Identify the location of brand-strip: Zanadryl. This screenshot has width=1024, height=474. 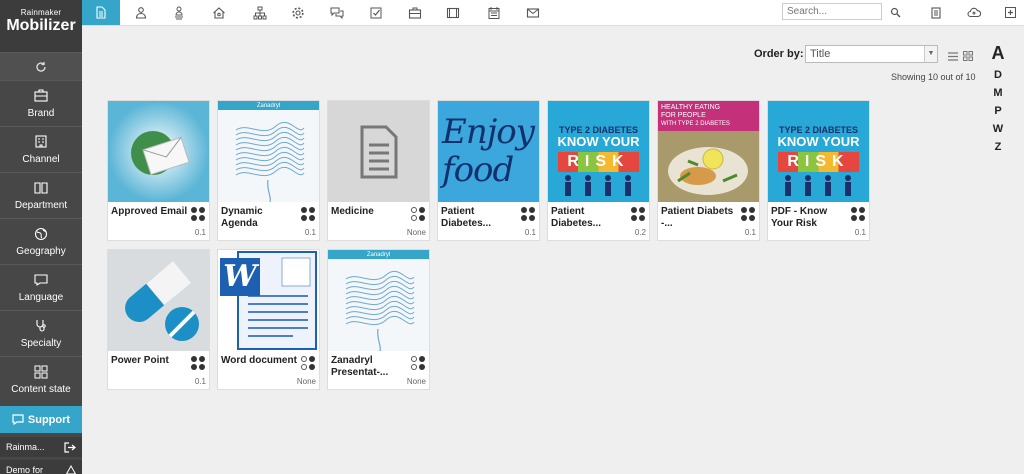
(268, 105).